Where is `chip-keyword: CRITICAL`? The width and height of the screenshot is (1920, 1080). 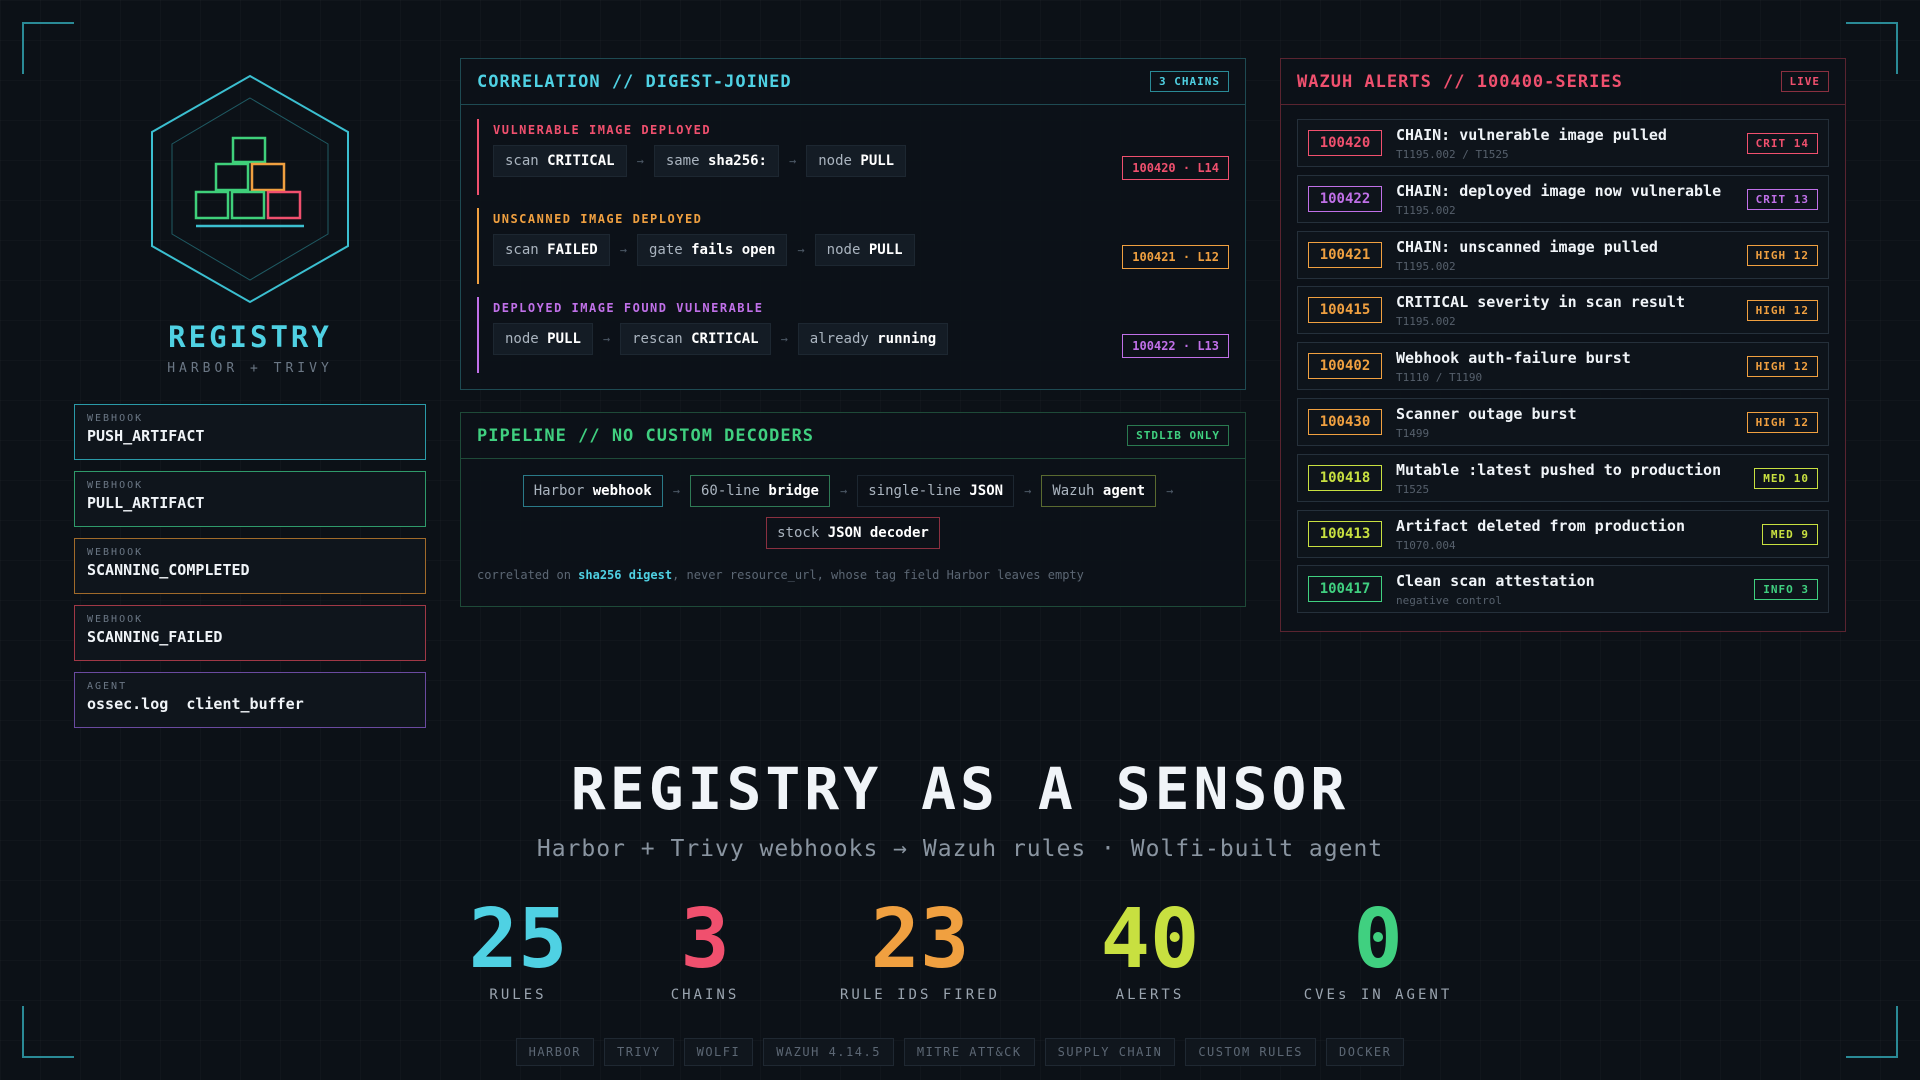
chip-keyword: CRITICAL is located at coordinates (725, 339).